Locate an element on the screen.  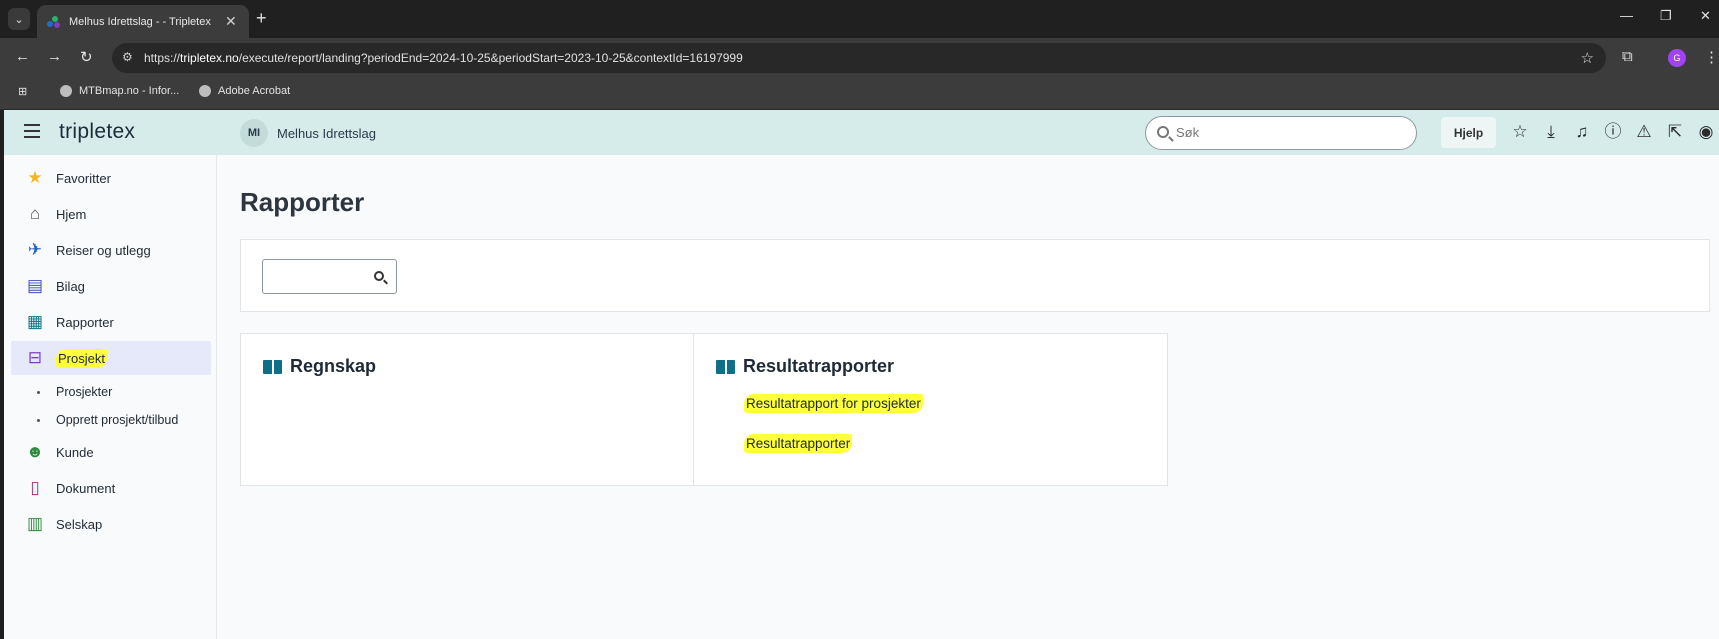
tripletex-logo: tripletex is located at coordinates (97, 132).